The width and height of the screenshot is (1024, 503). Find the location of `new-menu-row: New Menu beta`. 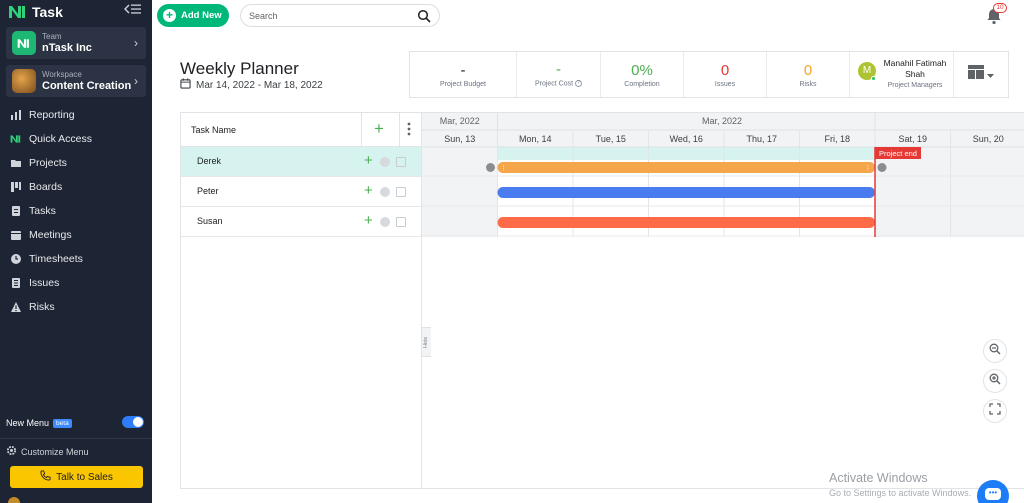

new-menu-row: New Menu beta is located at coordinates (76, 423).